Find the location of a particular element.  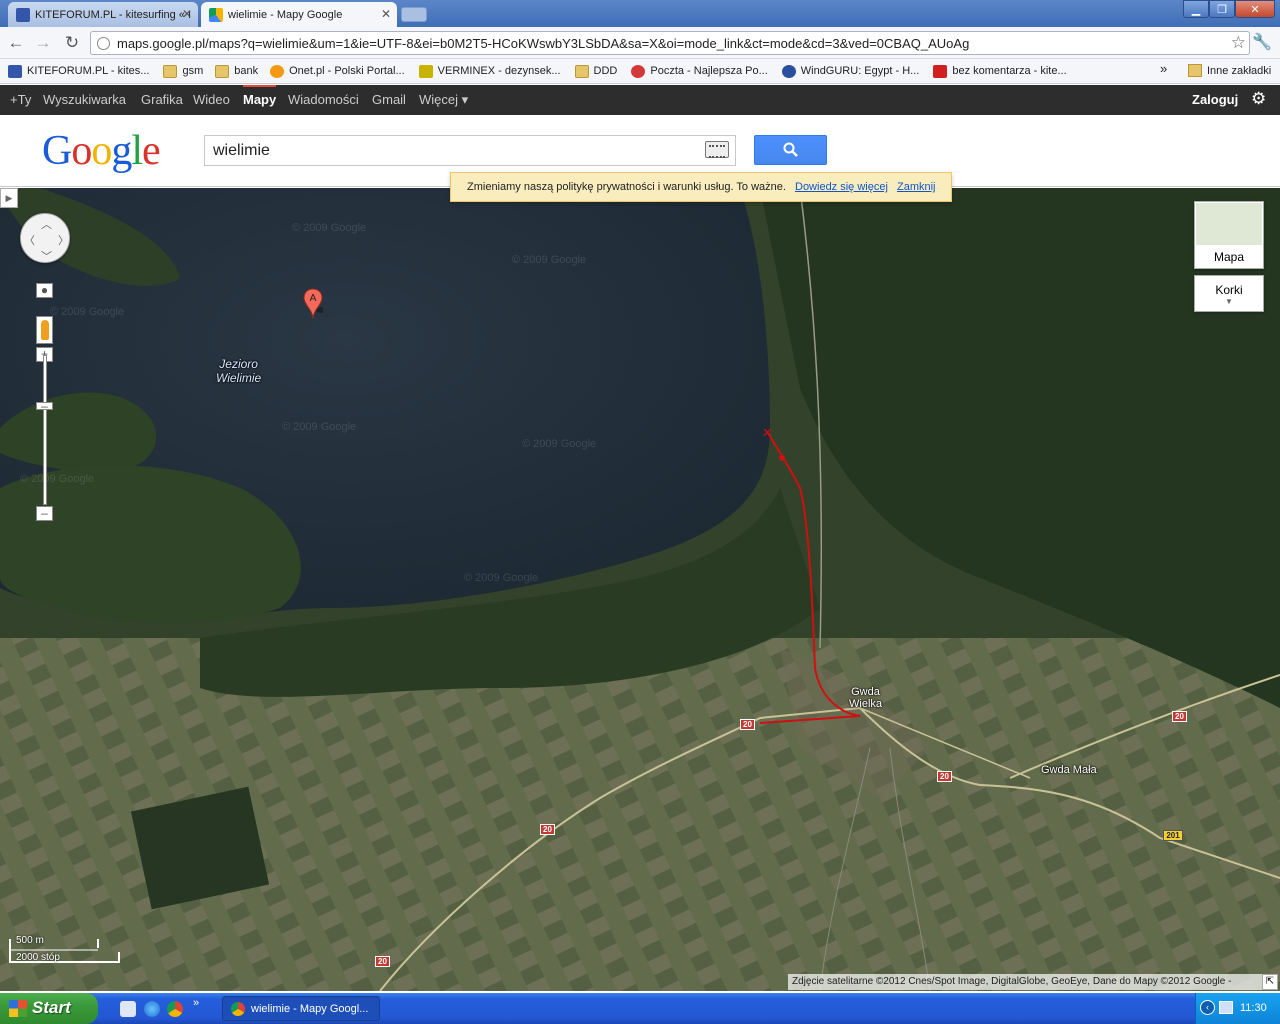

globe-icon is located at coordinates (103, 43).